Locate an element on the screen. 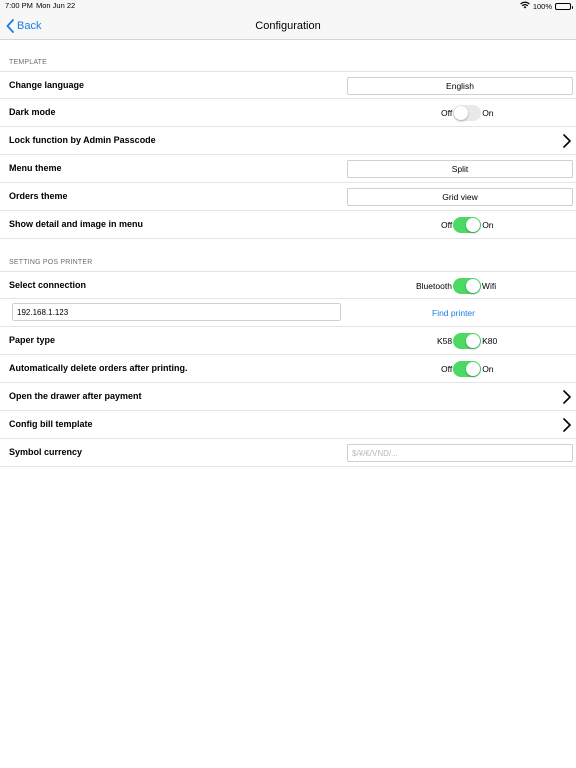 The width and height of the screenshot is (576, 768). row-symbol-currency: Symbol currency is located at coordinates (288, 453).